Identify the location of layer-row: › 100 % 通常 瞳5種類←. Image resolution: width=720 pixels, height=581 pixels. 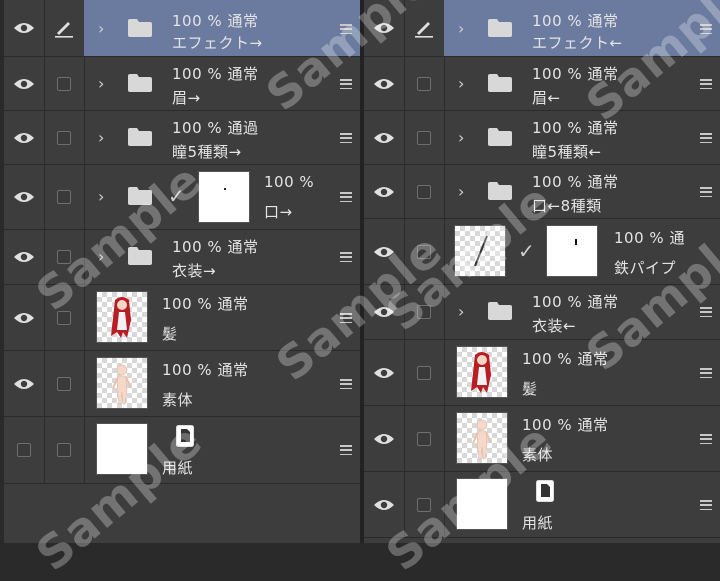
(542, 138).